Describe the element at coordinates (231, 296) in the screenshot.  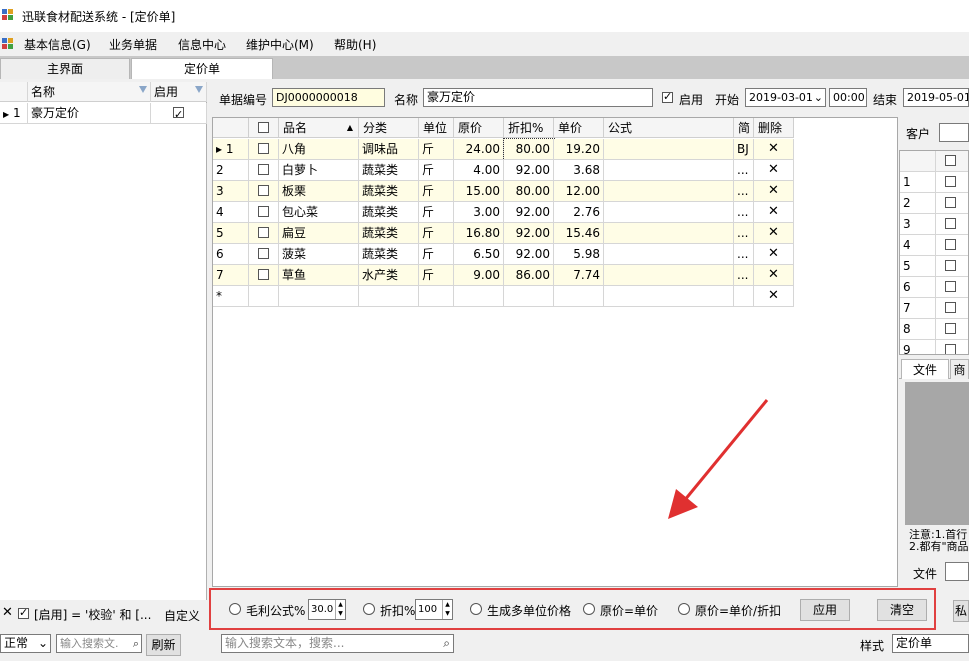
I see `new-row-marker: *` at that location.